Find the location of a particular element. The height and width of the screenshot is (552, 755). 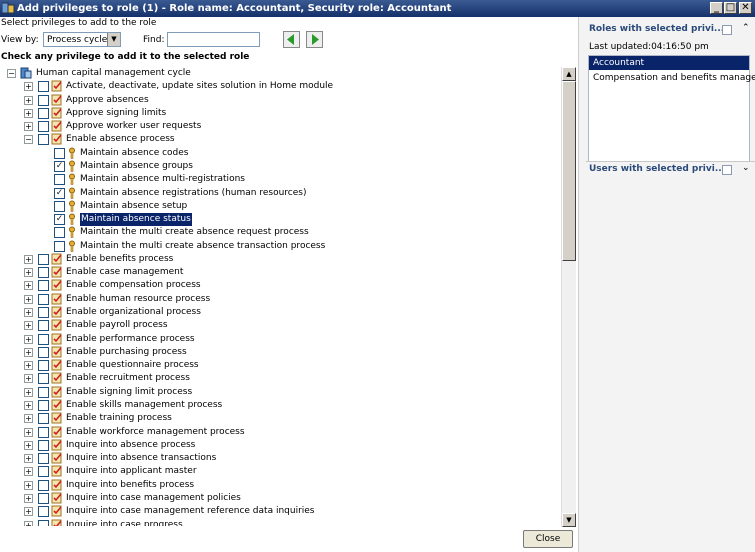

previous-button is located at coordinates (291, 39).